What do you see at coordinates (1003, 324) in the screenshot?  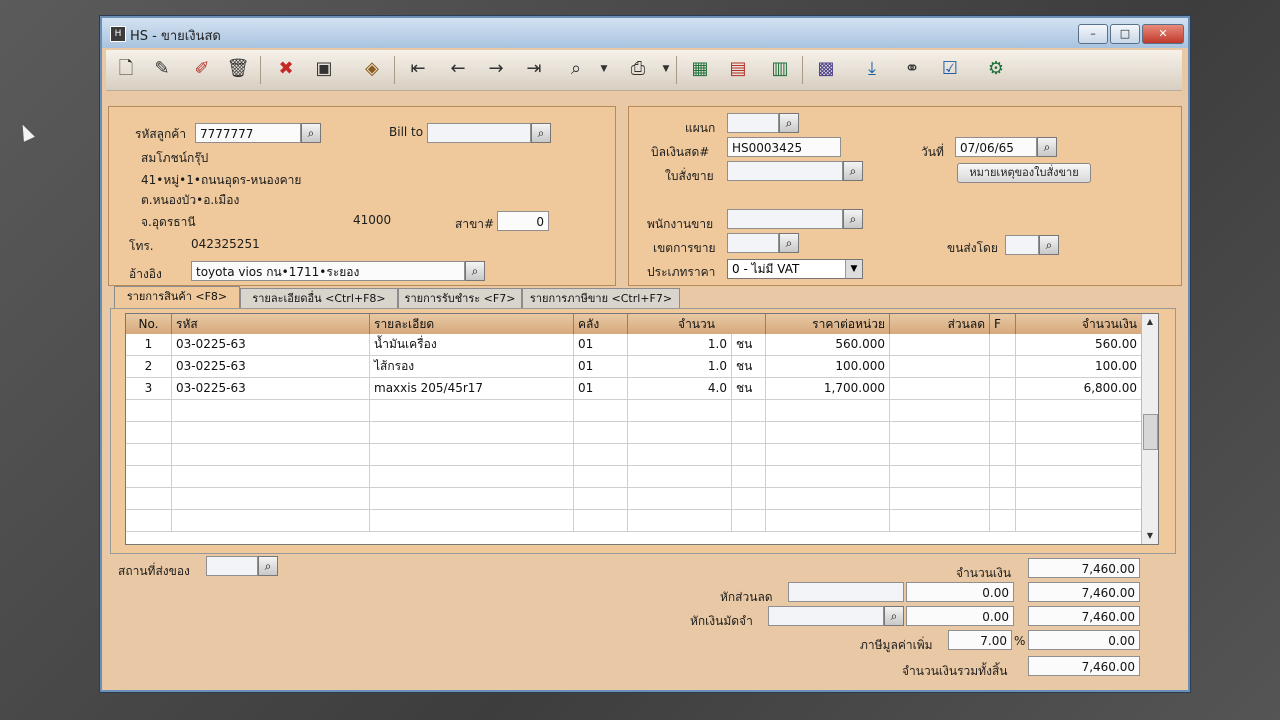 I see `col-f: F` at bounding box center [1003, 324].